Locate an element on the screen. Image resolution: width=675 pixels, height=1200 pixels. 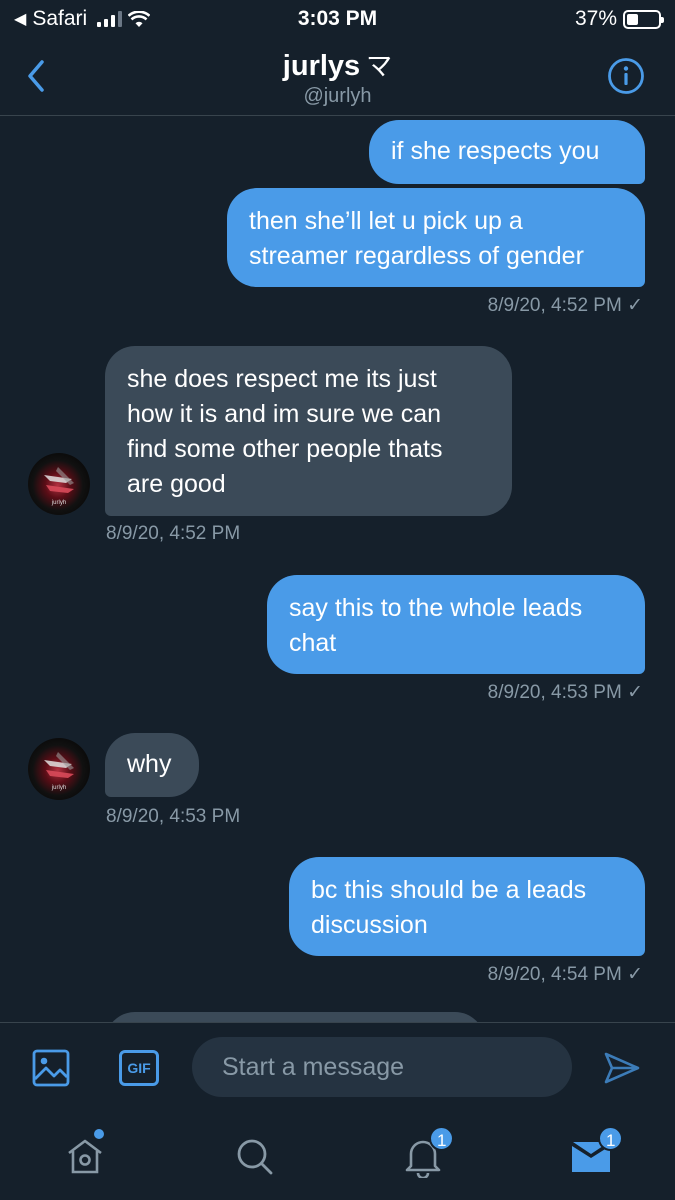
message-text-line: then she’ll let u pick up a is located at coordinates (386, 221).